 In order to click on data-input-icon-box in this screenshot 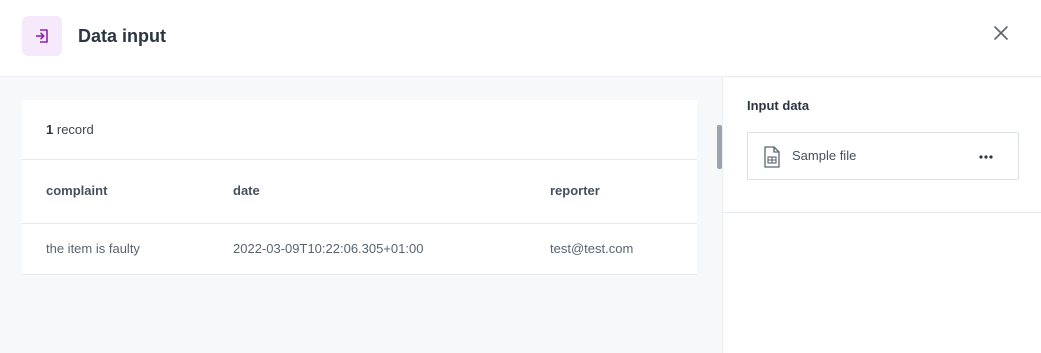, I will do `click(42, 36)`.